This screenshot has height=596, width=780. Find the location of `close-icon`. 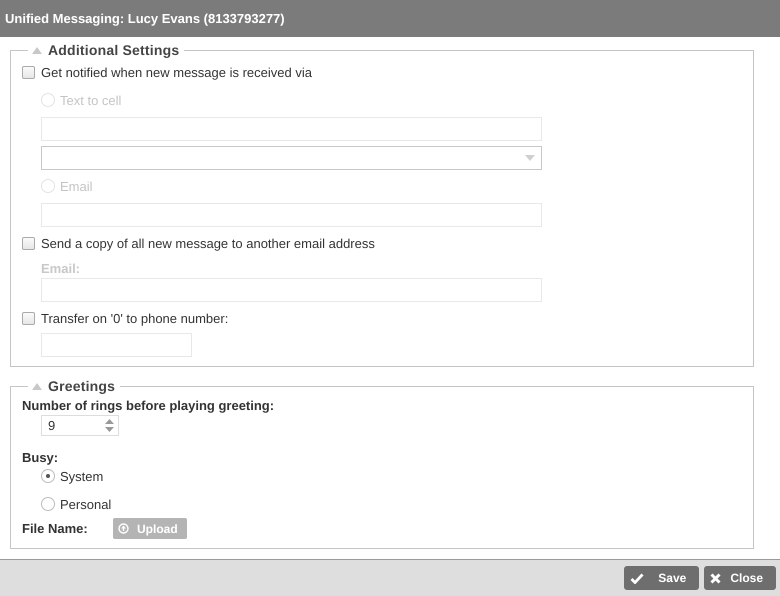

close-icon is located at coordinates (716, 578).